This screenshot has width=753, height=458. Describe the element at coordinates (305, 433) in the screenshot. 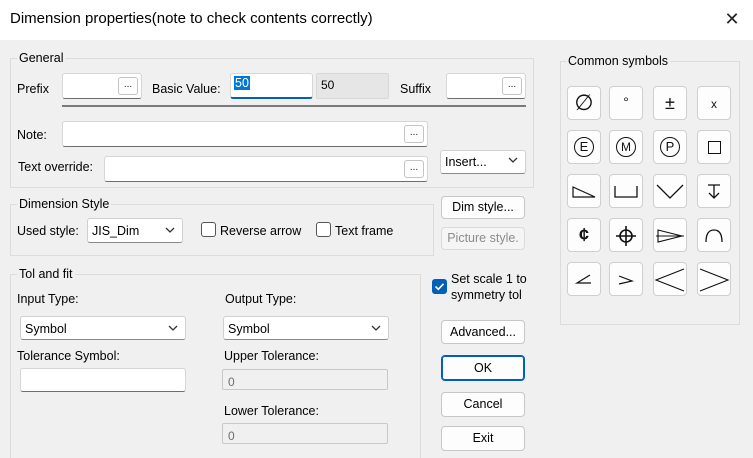

I see `lower-tolerance-input: 0` at that location.